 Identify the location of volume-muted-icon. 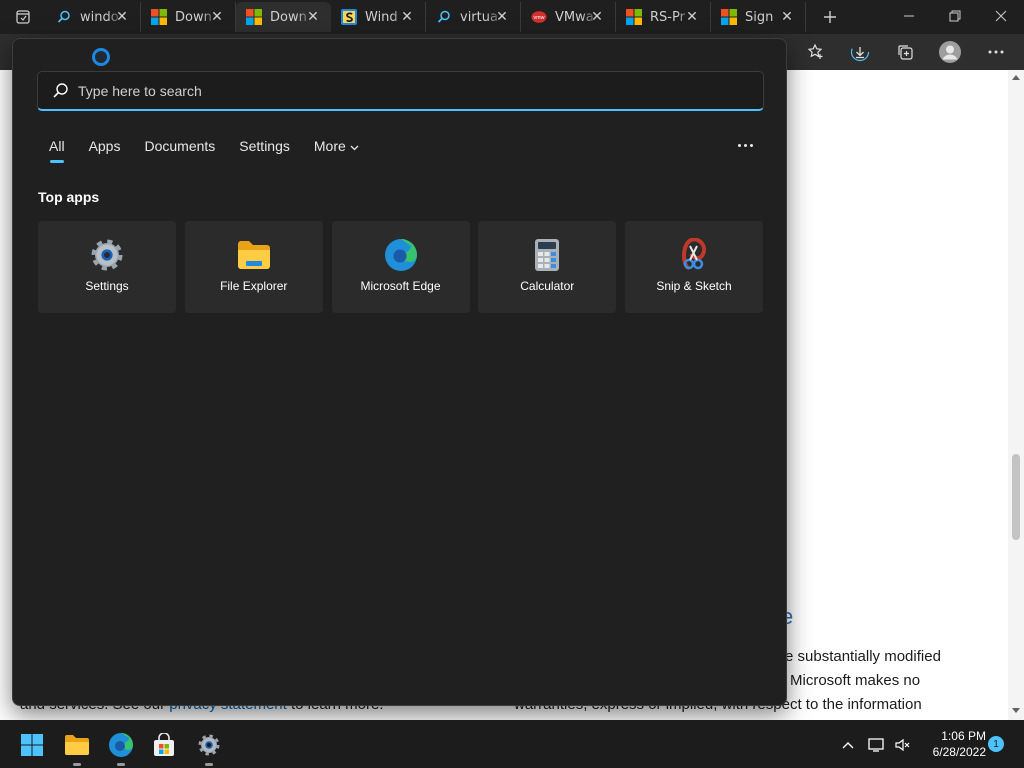
(902, 745).